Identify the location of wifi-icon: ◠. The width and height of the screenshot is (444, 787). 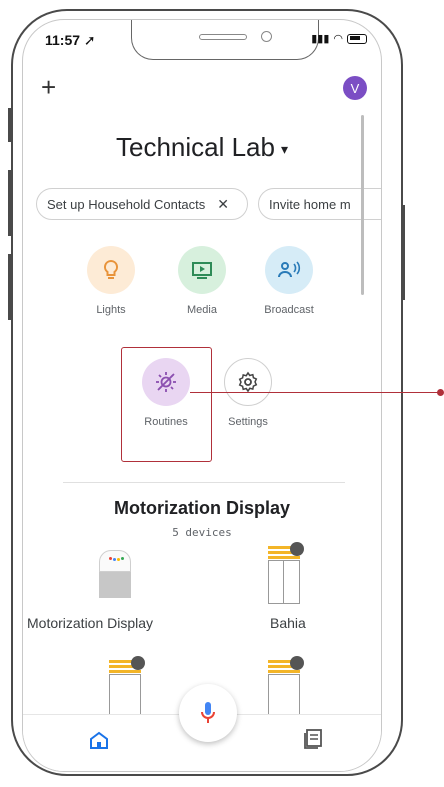
(338, 39).